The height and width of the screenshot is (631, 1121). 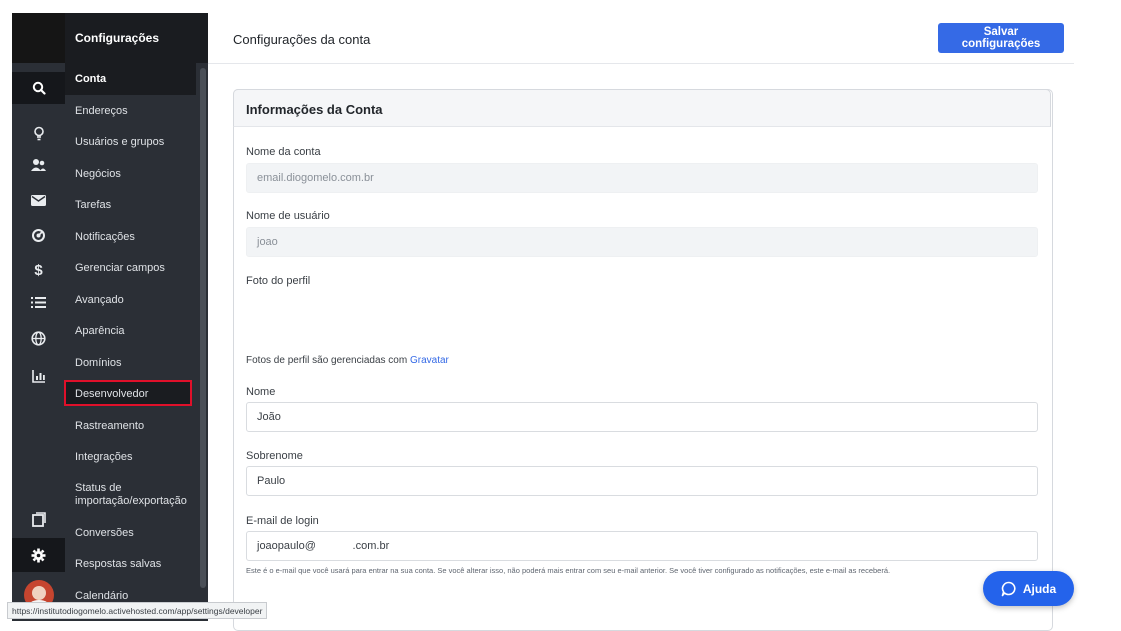 I want to click on menu-item-rastreamento: Rastreamento, so click(x=109, y=426).